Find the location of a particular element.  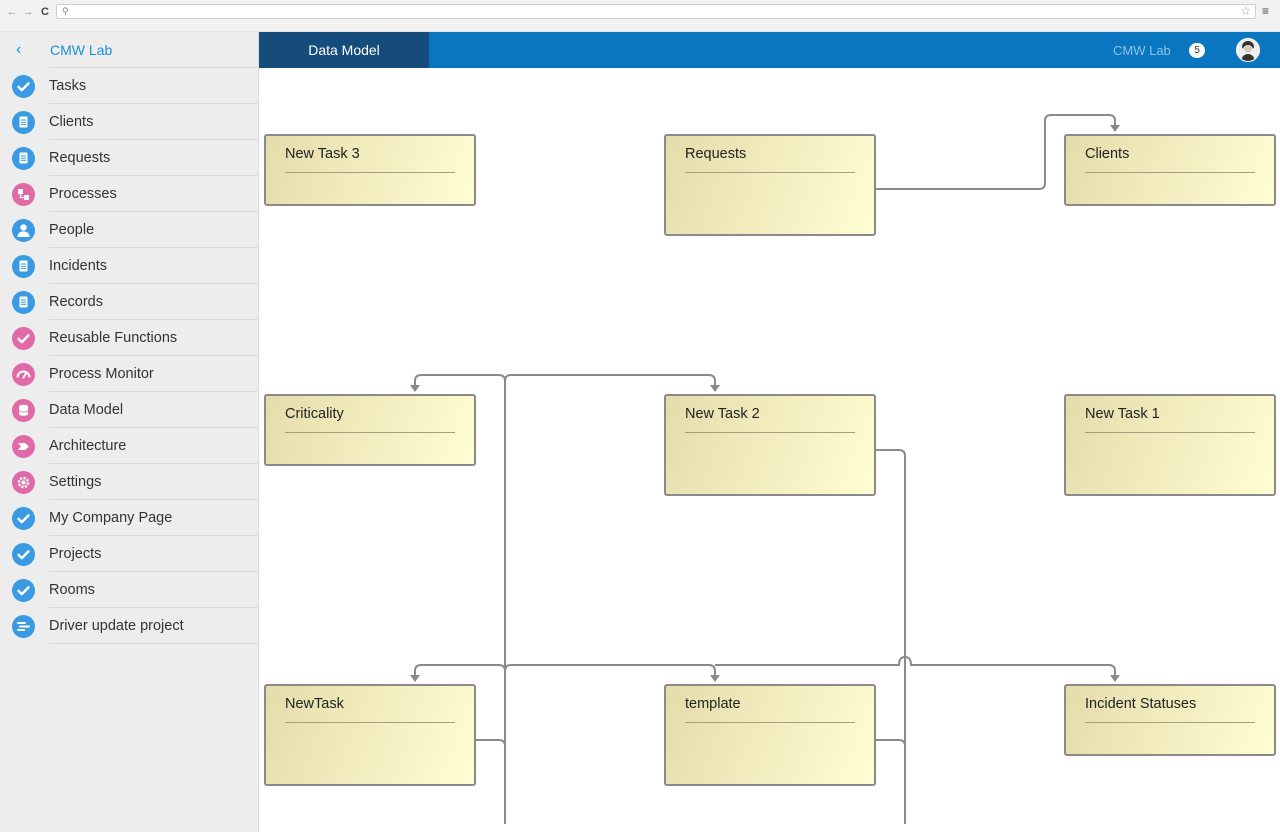

sidebar-item-reusable-functions: Reusable Functions is located at coordinates (129, 338).